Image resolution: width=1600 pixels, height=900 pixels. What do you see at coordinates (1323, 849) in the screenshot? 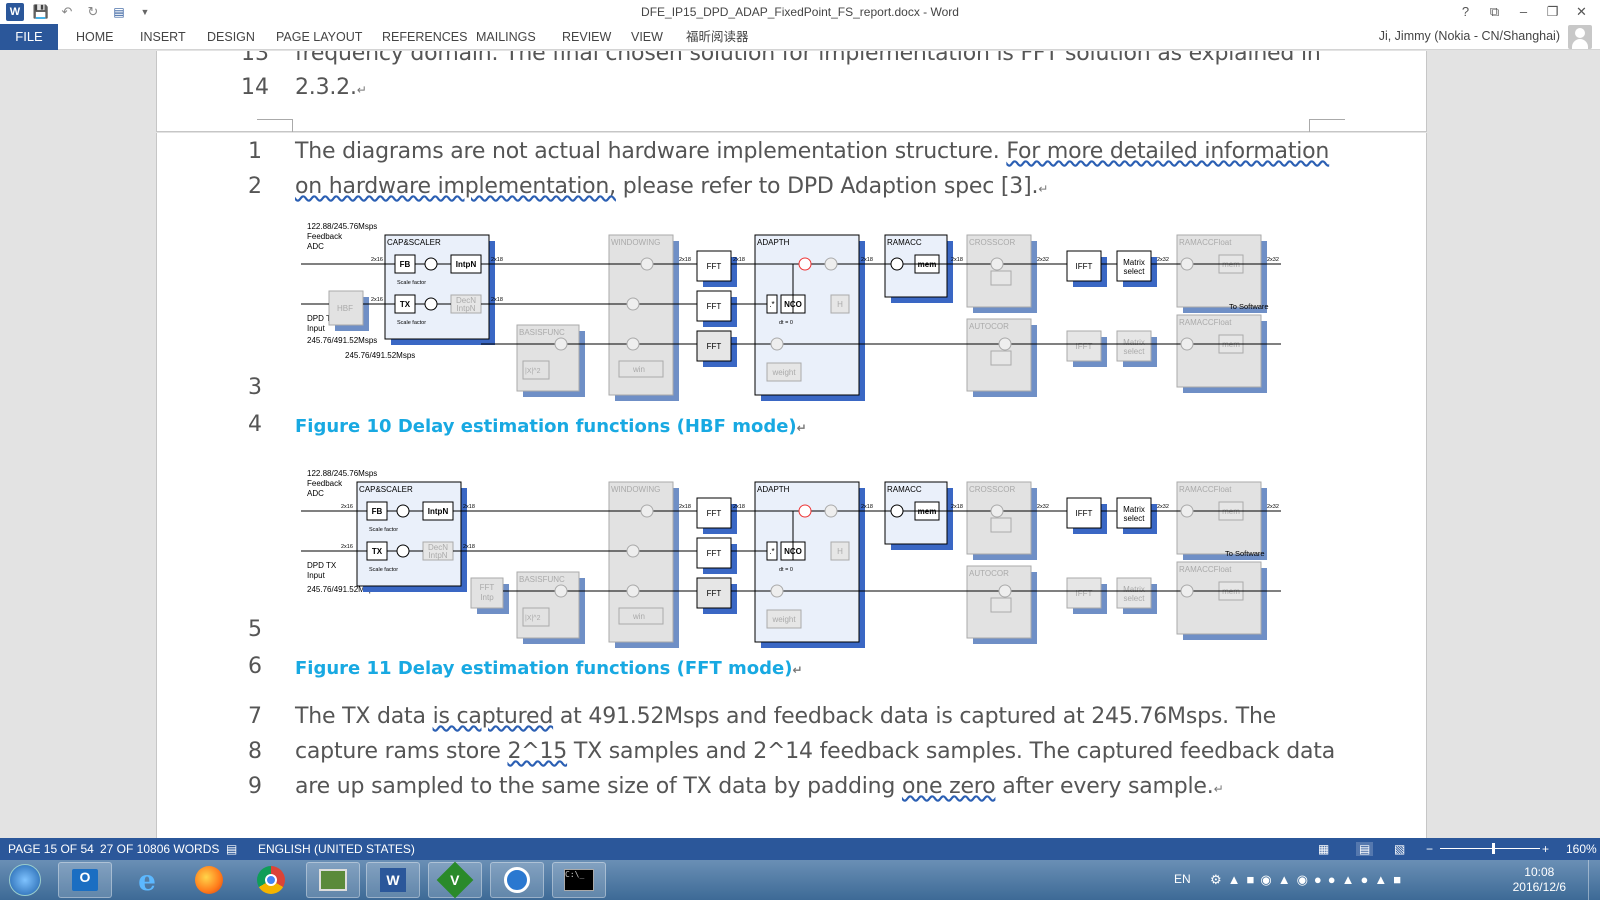
I see `read-mode-icon: ▦` at bounding box center [1323, 849].